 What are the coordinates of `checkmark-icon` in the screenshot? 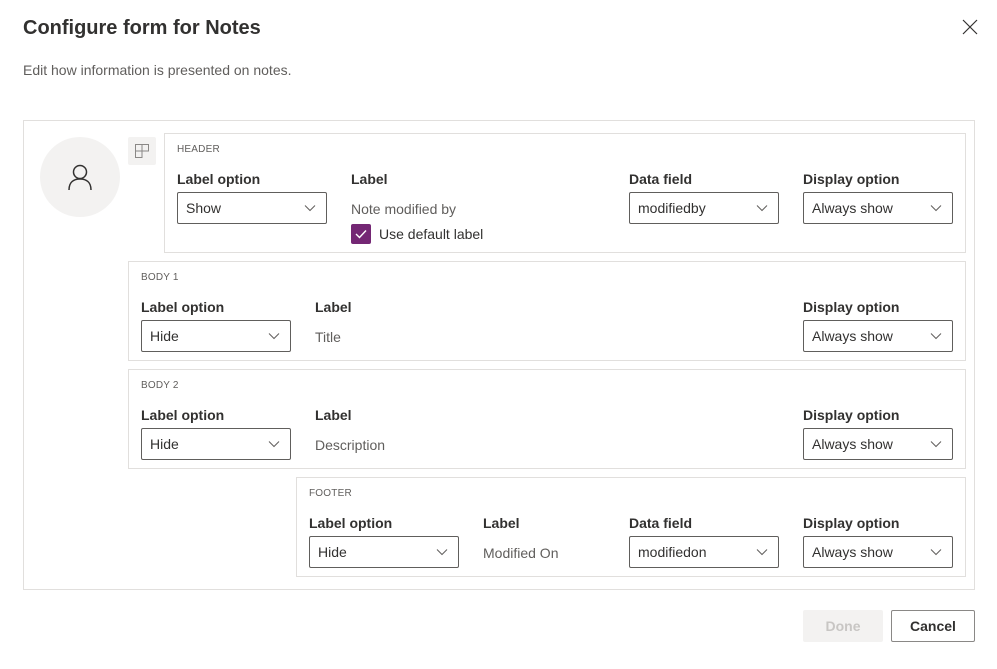 It's located at (361, 234).